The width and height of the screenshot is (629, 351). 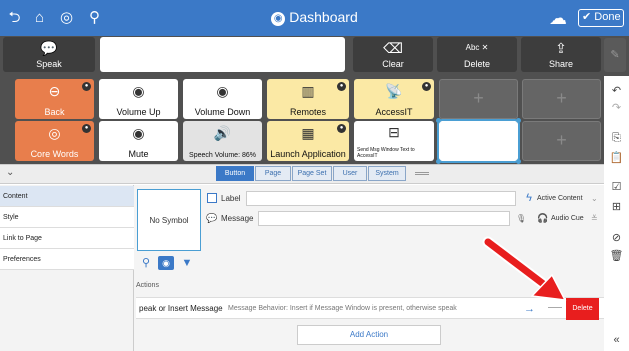 What do you see at coordinates (54, 112) in the screenshot?
I see `grid-button-label: Back` at bounding box center [54, 112].